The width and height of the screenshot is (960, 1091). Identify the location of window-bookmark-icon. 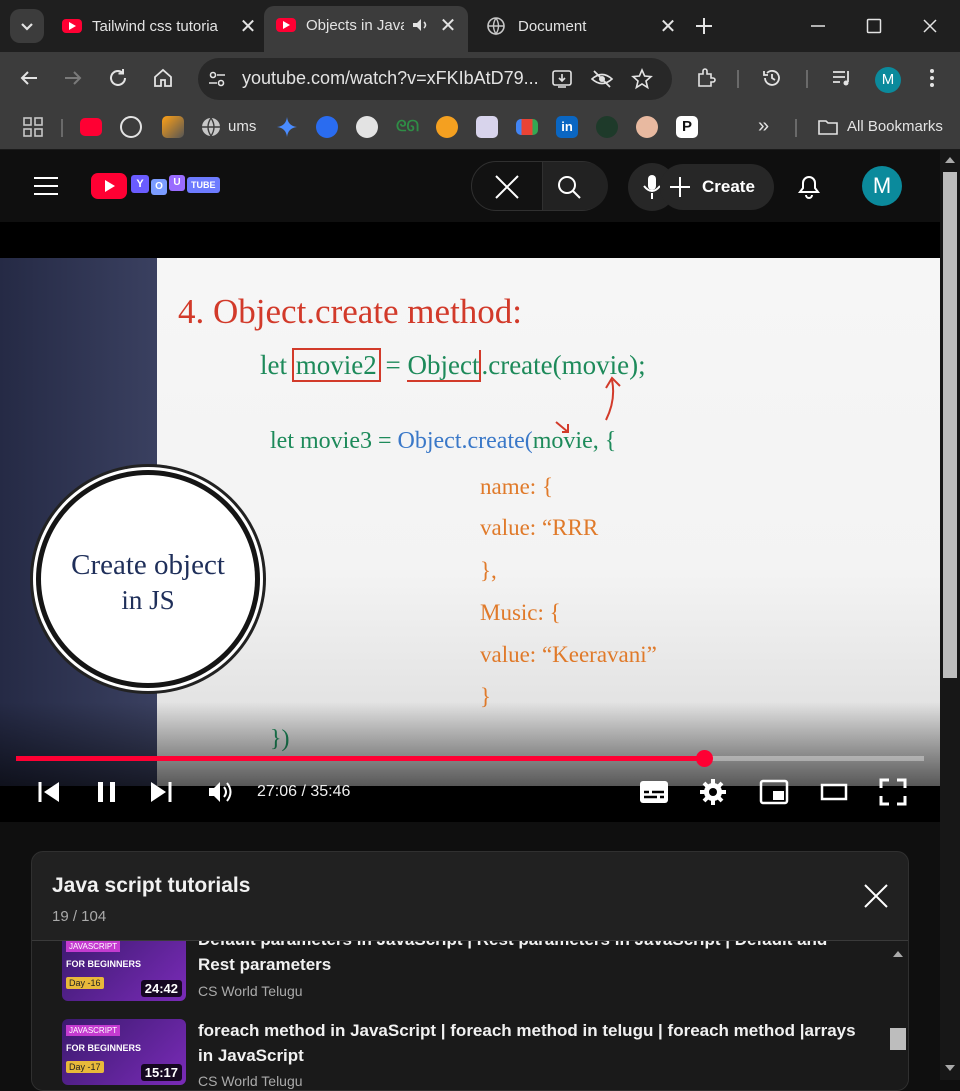
(487, 127).